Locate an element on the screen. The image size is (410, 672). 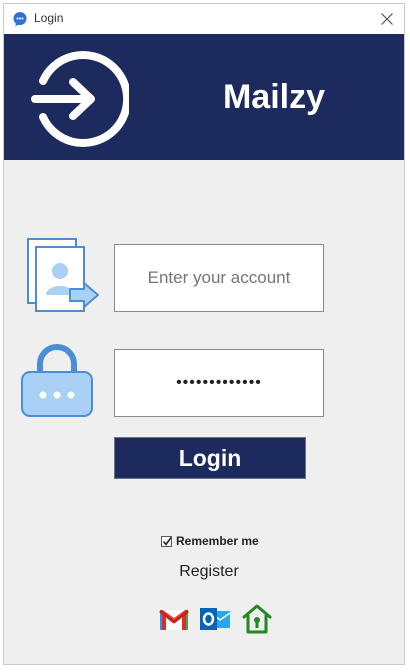
register-link: Register is located at coordinates (209, 572).